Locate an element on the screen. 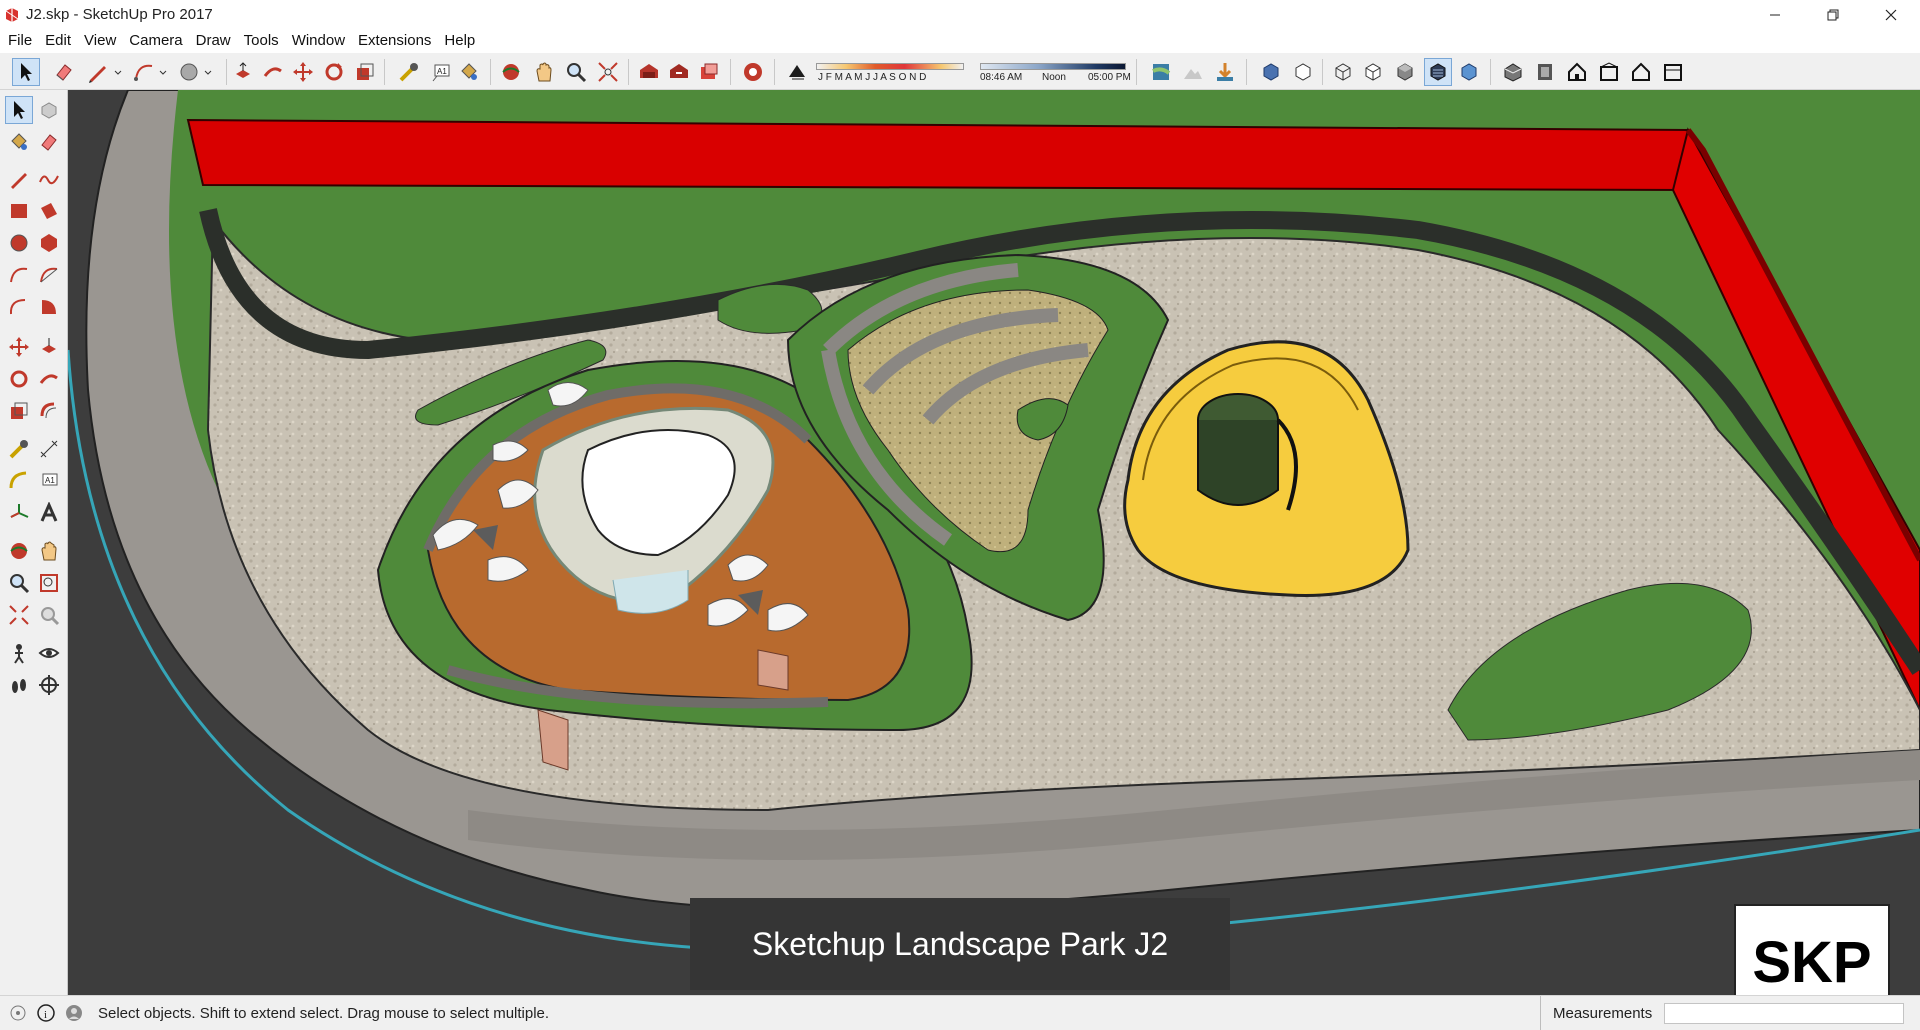 The width and height of the screenshot is (1920, 1030). front-view-icon is located at coordinates (1577, 72).